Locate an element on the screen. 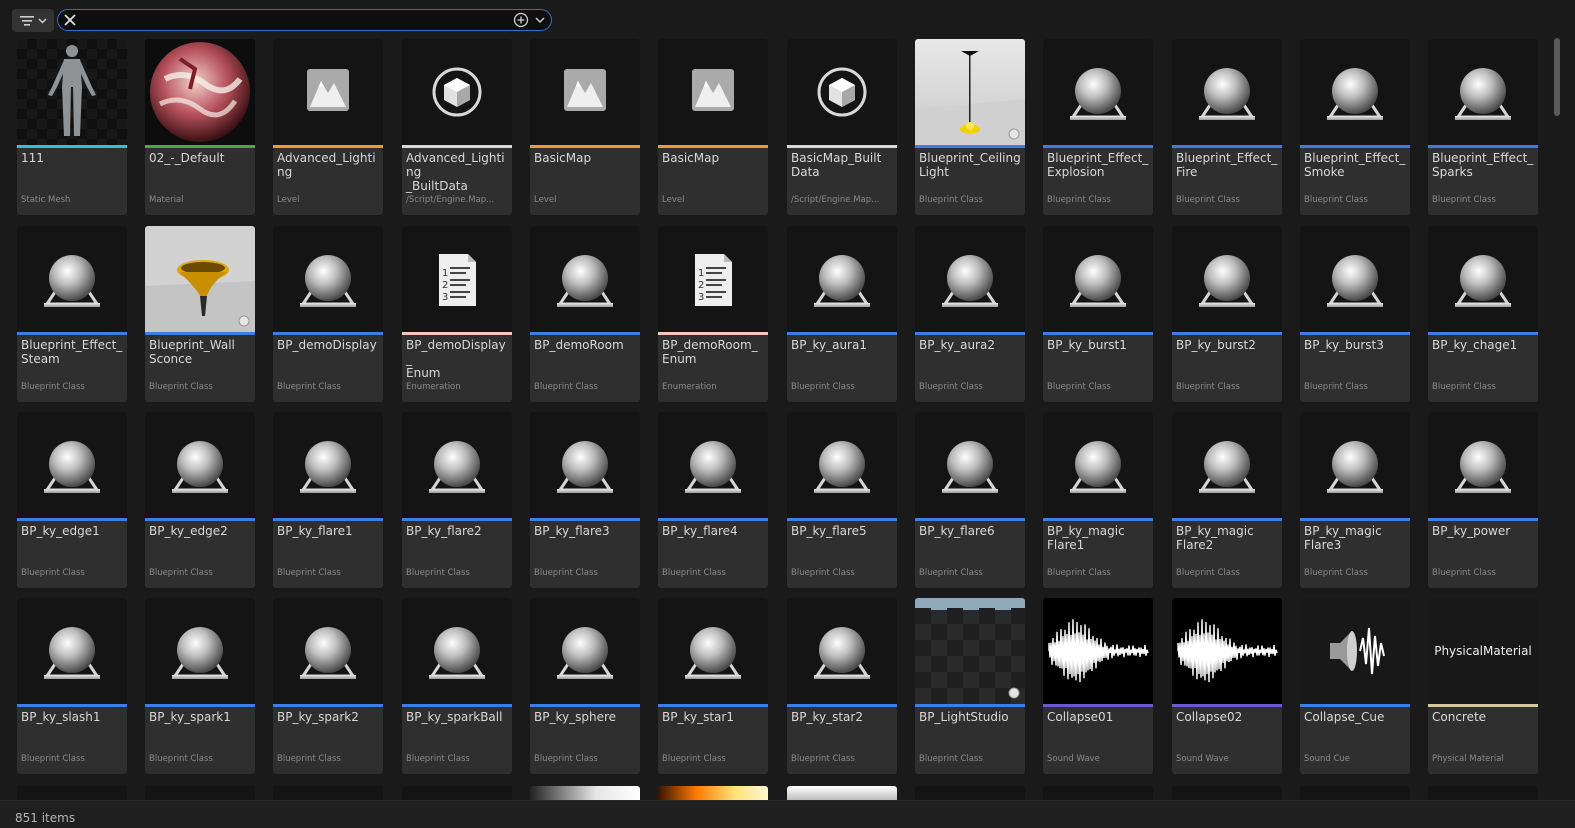  asset-name: Blueprint_Effect_ Sparks is located at coordinates (1483, 165).